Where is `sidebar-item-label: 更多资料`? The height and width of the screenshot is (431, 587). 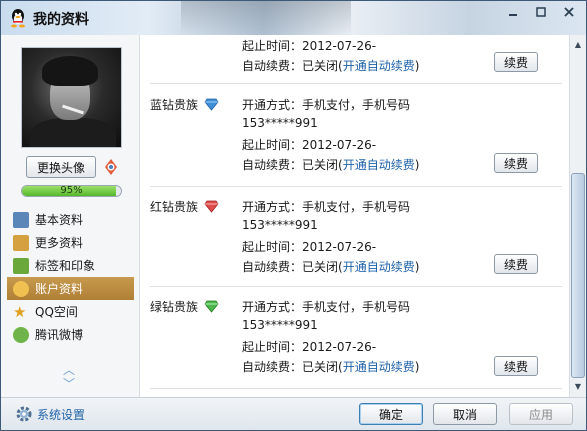 sidebar-item-label: 更多资料 is located at coordinates (59, 243).